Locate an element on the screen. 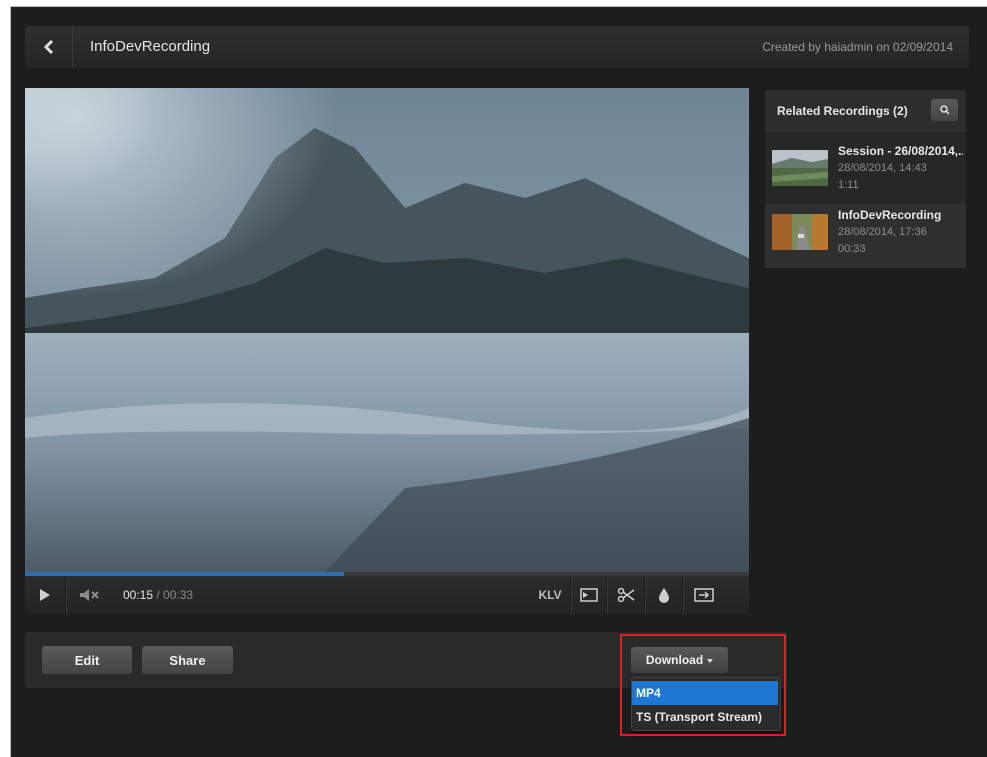 Image resolution: width=987 pixels, height=757 pixels. chevron-left-icon is located at coordinates (48, 47).